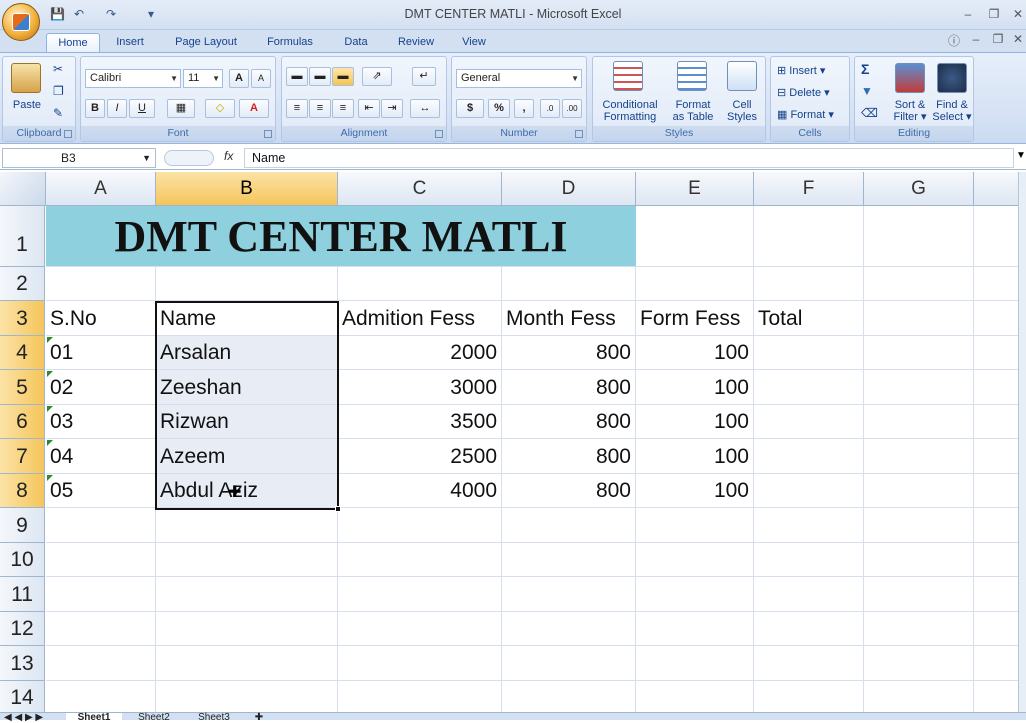  Describe the element at coordinates (297, 108) in the screenshot. I see `align-left-icon: ≡` at that location.